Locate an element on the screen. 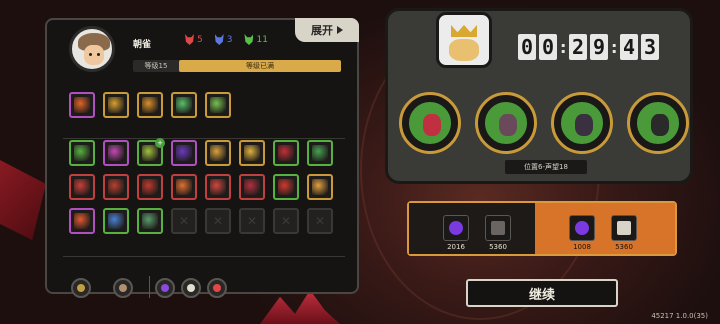 The width and height of the screenshot is (720, 324). skill-slot: + is located at coordinates (151, 152).